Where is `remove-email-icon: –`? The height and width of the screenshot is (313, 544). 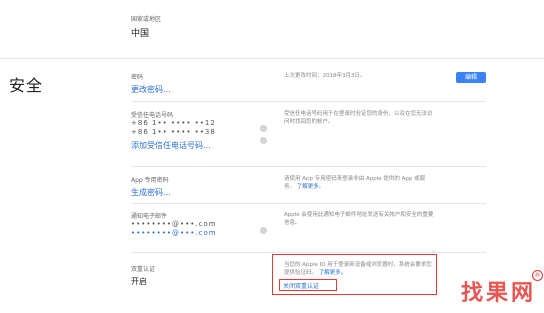
remove-email-icon: – is located at coordinates (263, 230).